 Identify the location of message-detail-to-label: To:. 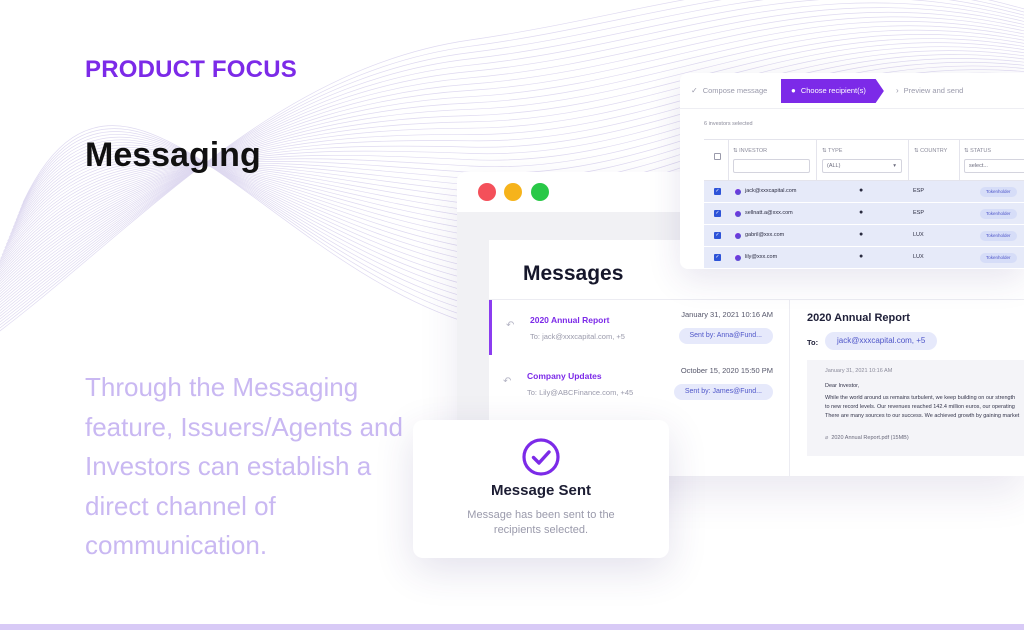
(813, 342).